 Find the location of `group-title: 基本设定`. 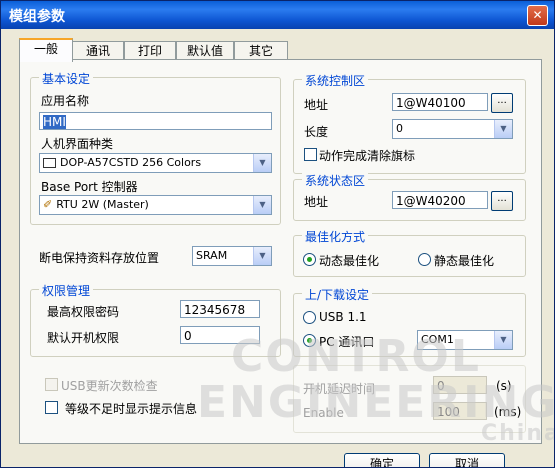

group-title: 基本设定 is located at coordinates (66, 78).